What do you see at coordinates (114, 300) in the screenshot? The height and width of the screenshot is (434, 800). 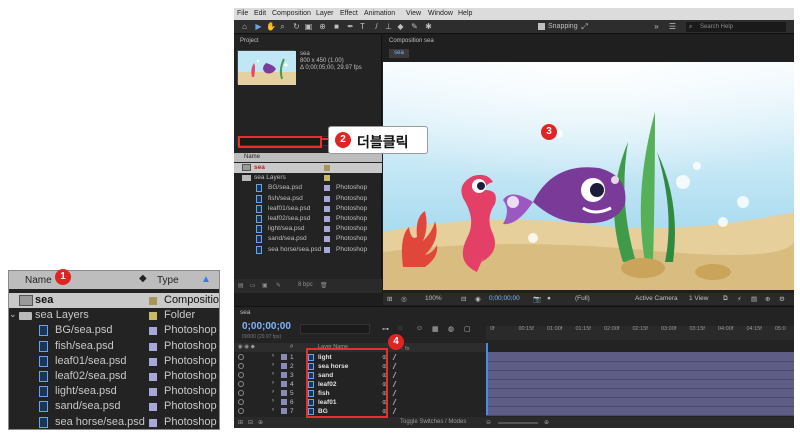 I see `project-row: sea Compositio` at bounding box center [114, 300].